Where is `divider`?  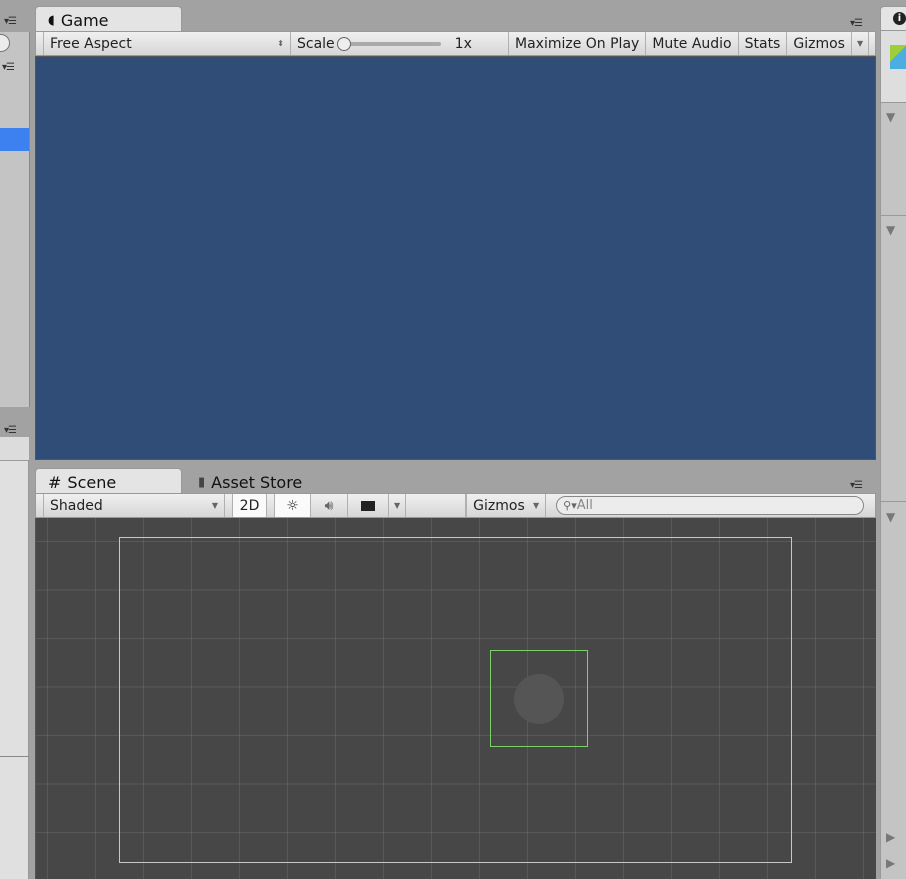 divider is located at coordinates (14, 756).